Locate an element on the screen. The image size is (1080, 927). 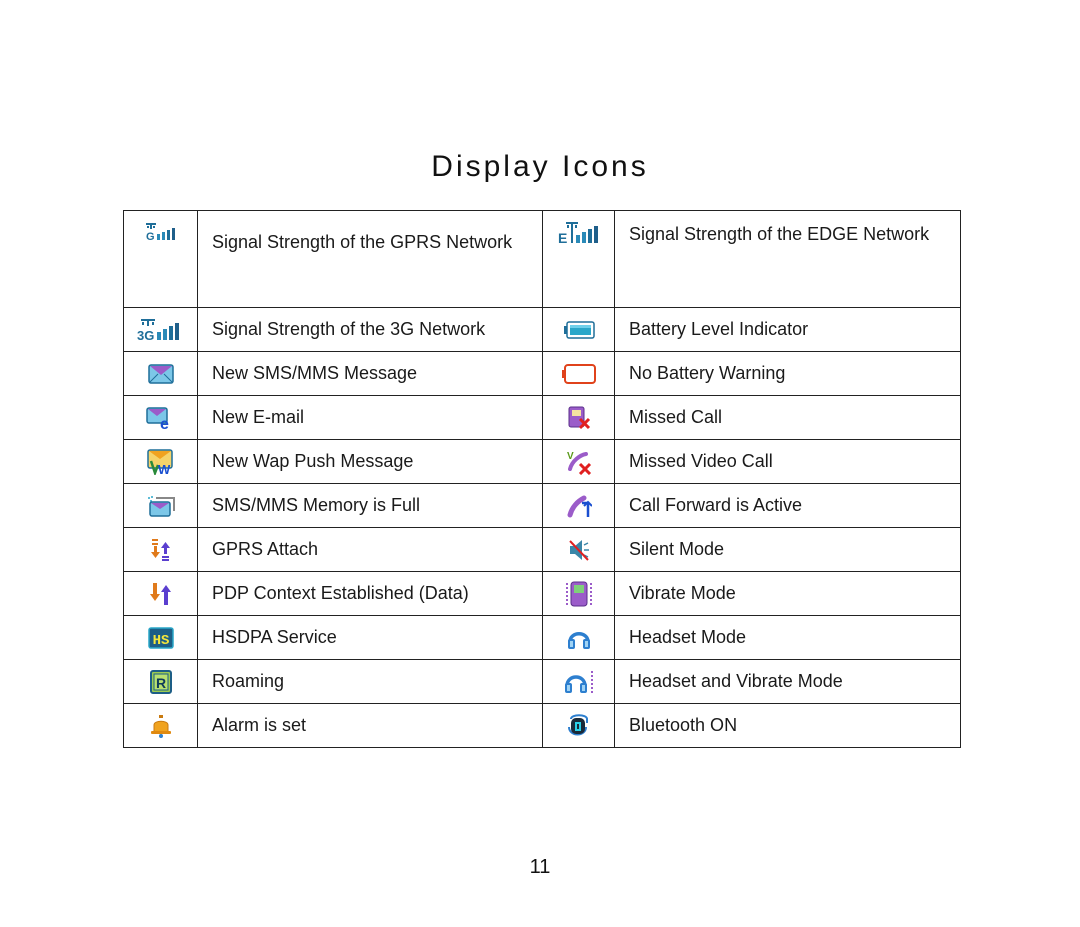
icon-description: Signal Strength of the 3G Network is located at coordinates (370, 329).